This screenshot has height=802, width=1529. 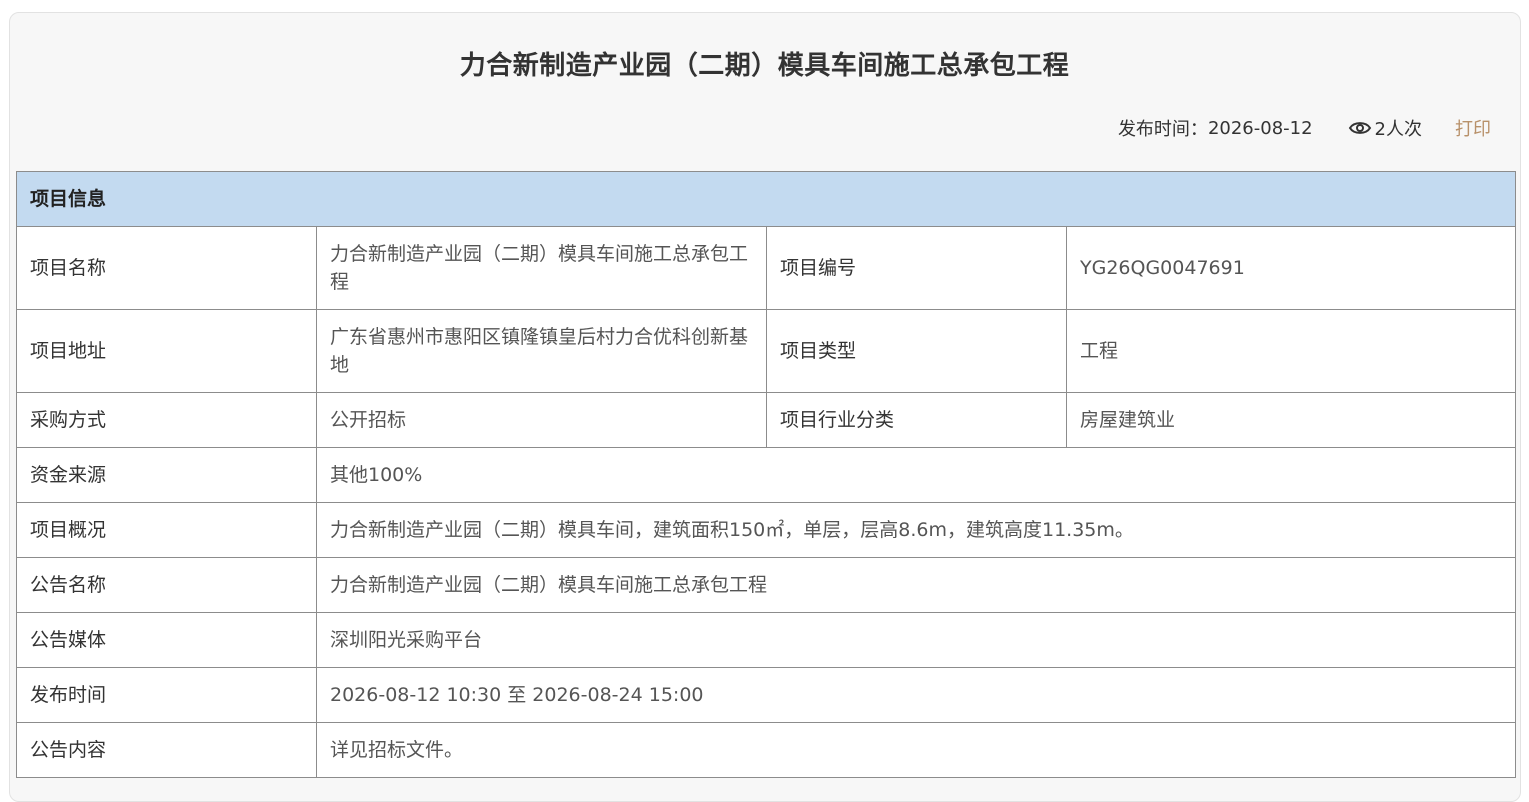 I want to click on page-title: 力合新制造产业园（二期）模具车间施工总承包工程, so click(x=764, y=66).